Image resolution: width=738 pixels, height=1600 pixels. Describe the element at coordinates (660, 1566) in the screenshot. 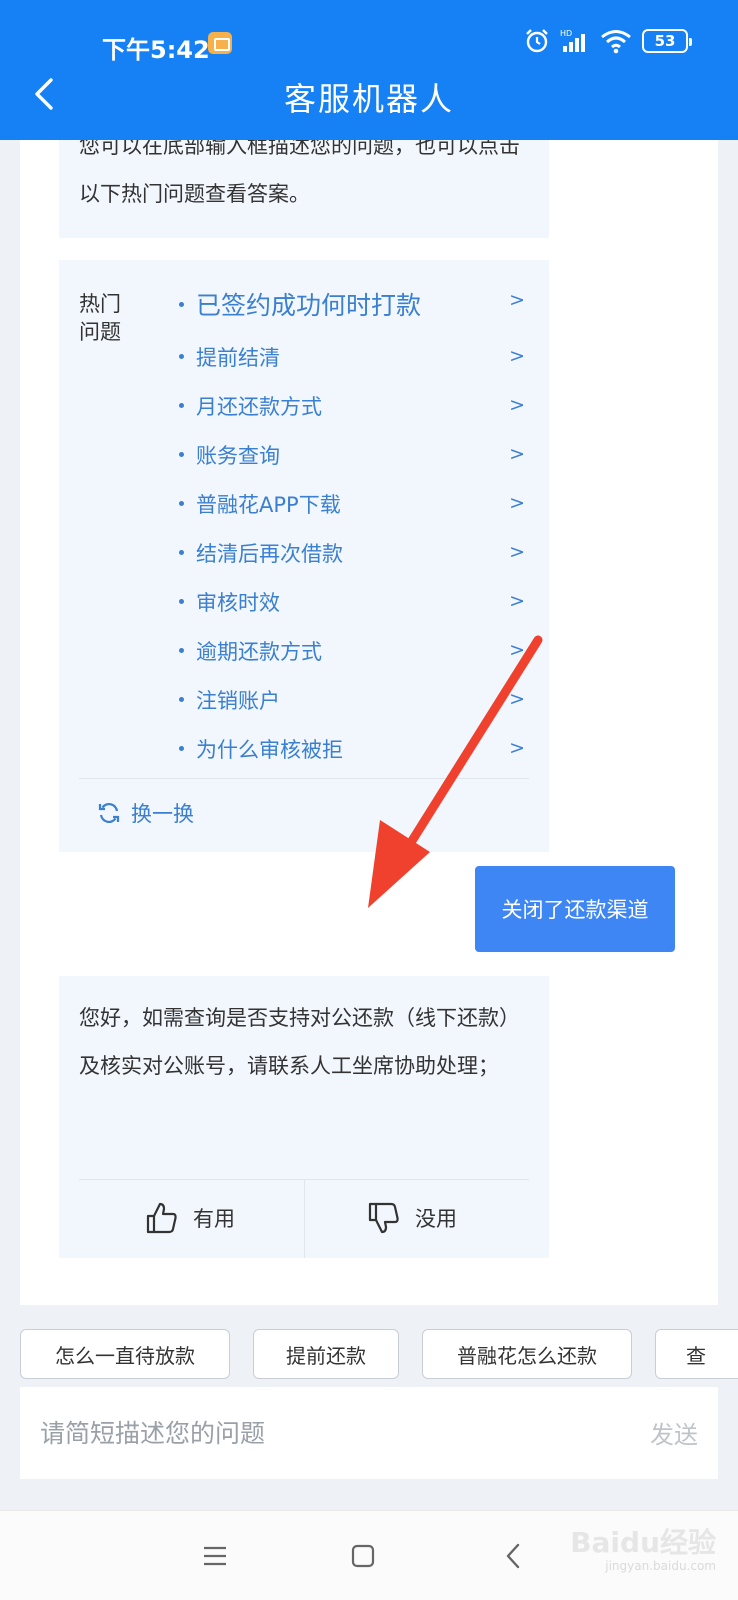

I see `watermark-sub: jingyan.baidu.com` at that location.